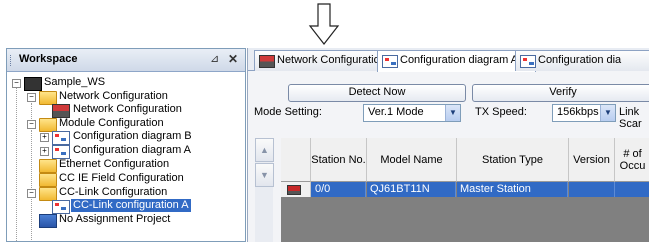 The width and height of the screenshot is (649, 242). Describe the element at coordinates (48, 221) in the screenshot. I see `project-icon` at that location.